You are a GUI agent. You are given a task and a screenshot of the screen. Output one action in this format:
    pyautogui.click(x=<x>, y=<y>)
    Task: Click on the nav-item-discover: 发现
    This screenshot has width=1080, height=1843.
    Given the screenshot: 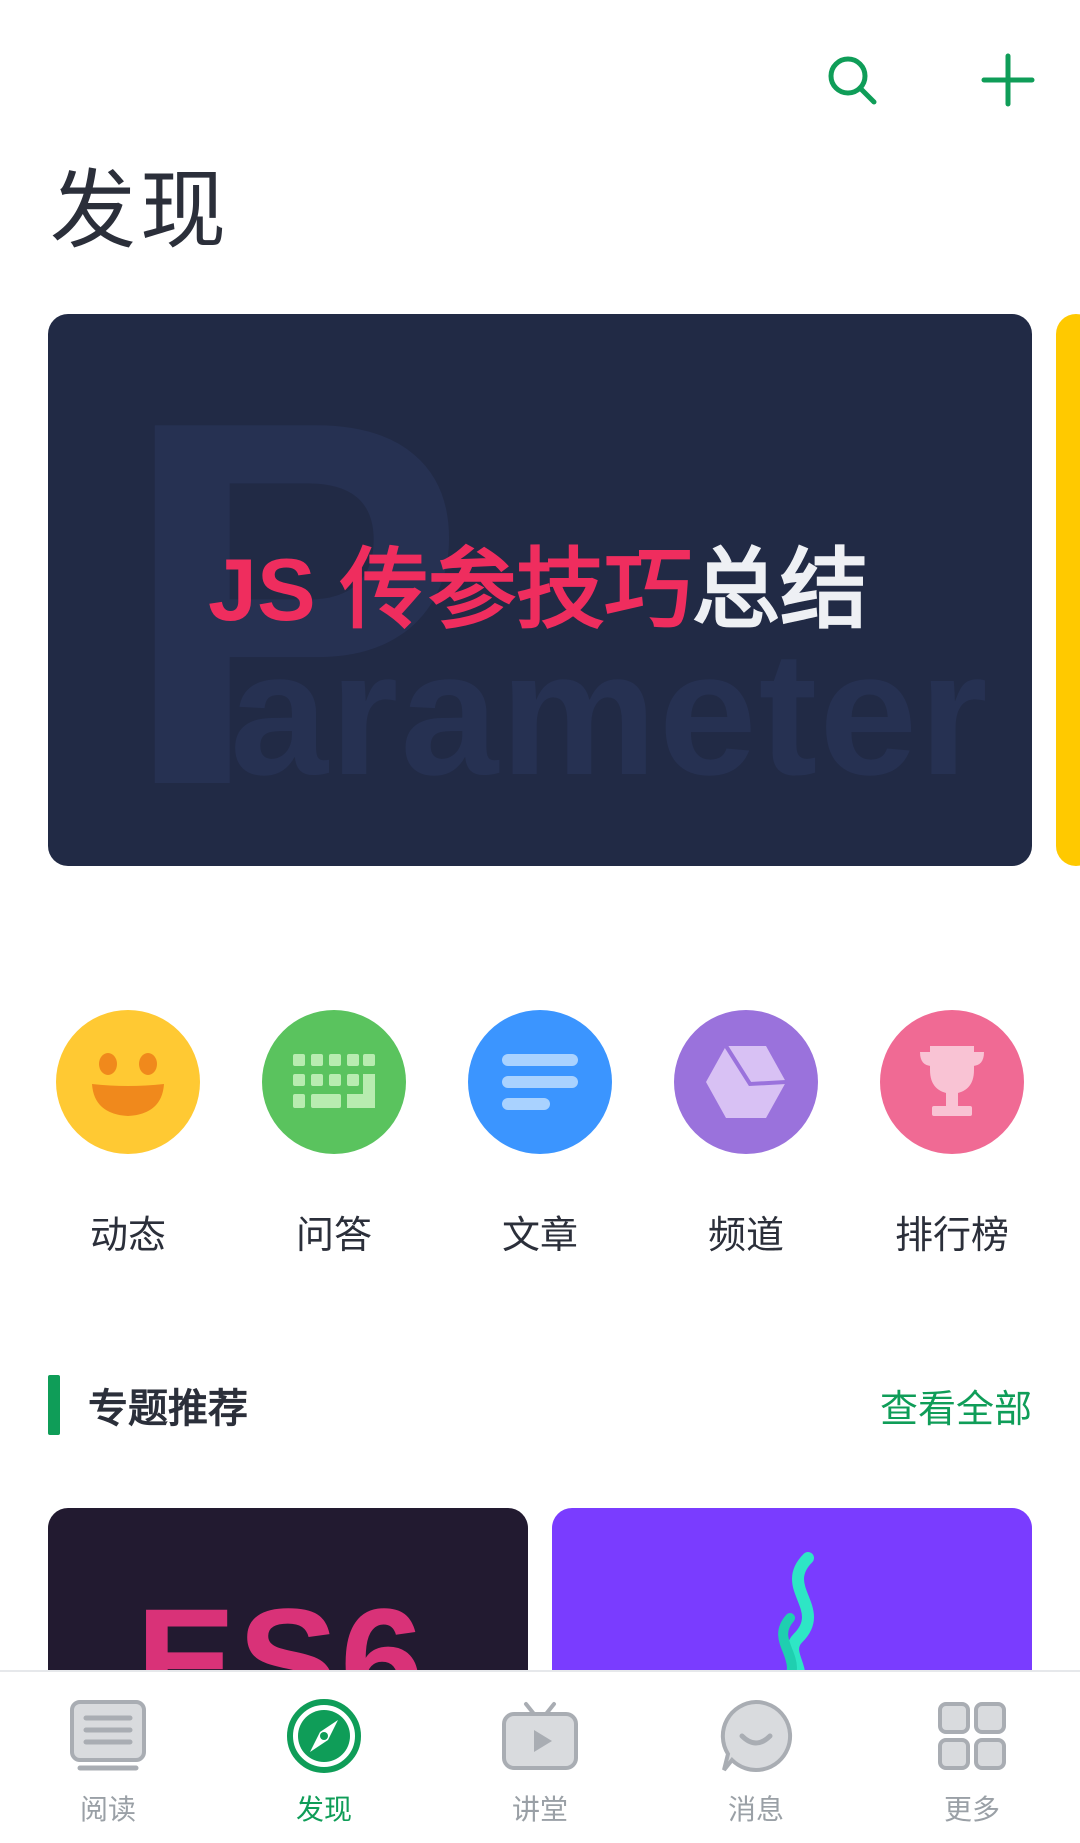 What is the action you would take?
    pyautogui.click(x=324, y=1750)
    